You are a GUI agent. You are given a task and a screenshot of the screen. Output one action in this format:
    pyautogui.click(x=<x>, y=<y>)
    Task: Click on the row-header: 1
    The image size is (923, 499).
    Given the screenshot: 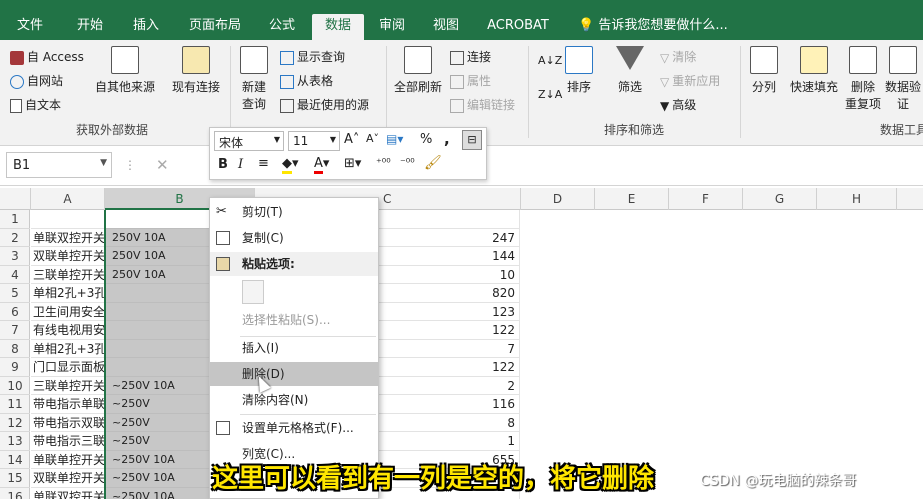 What is the action you would take?
    pyautogui.click(x=15, y=219)
    